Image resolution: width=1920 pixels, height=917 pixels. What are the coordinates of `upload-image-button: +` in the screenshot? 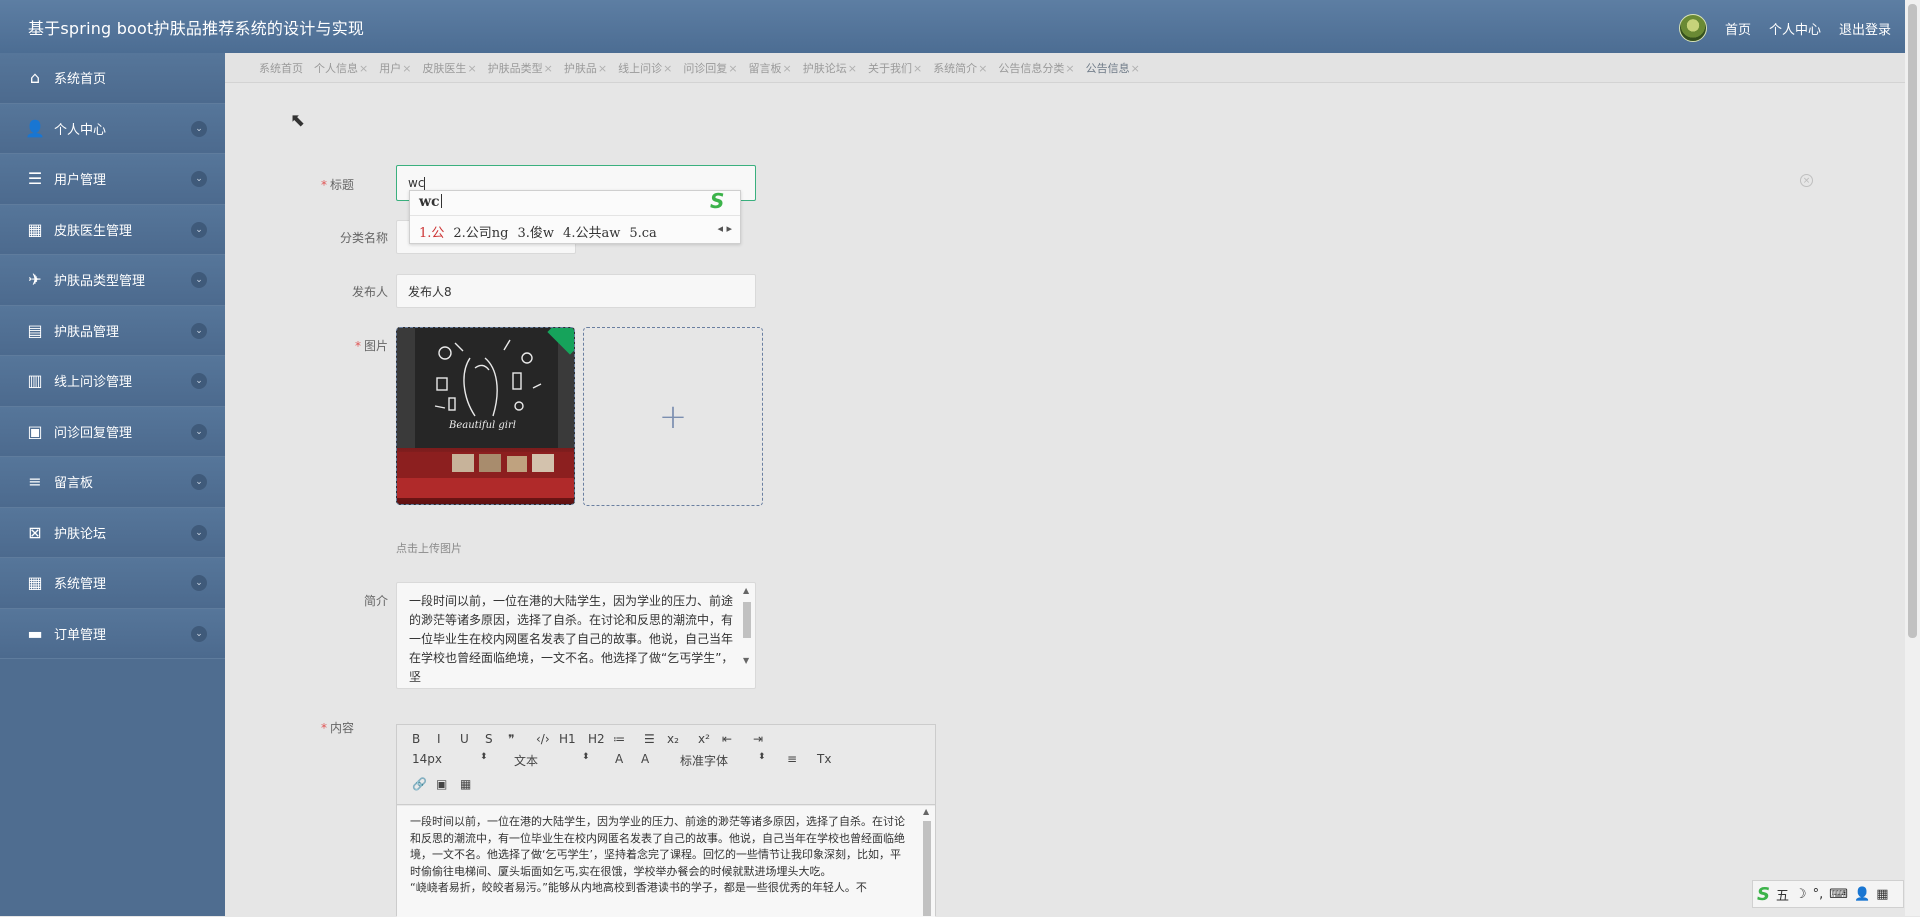 It's located at (673, 416).